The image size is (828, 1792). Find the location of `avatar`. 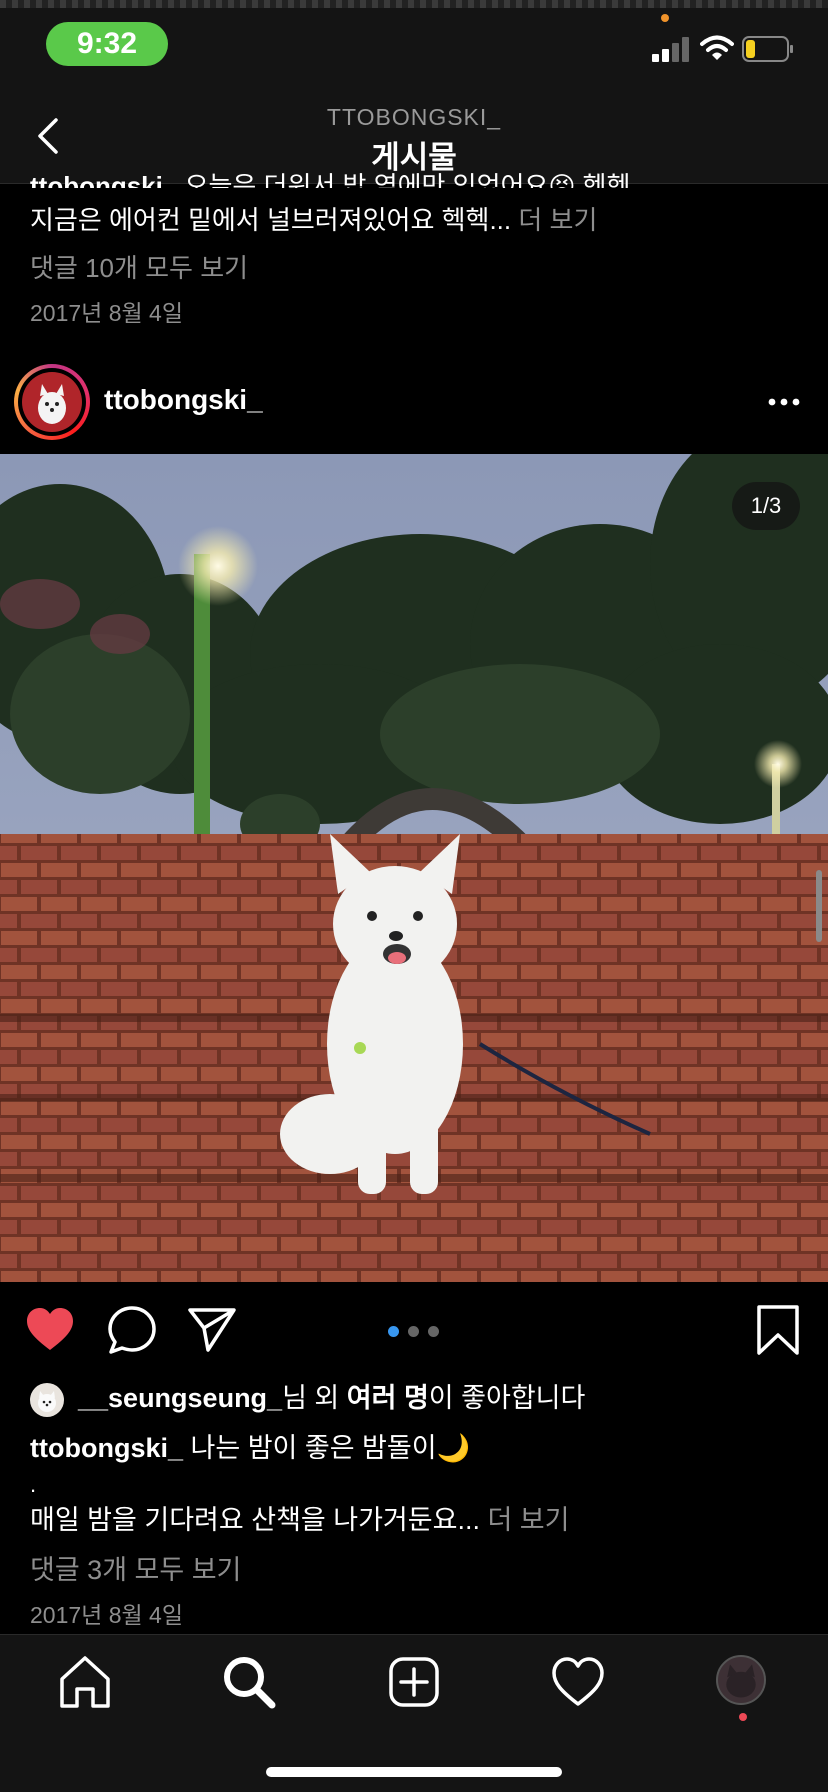

avatar is located at coordinates (52, 402).